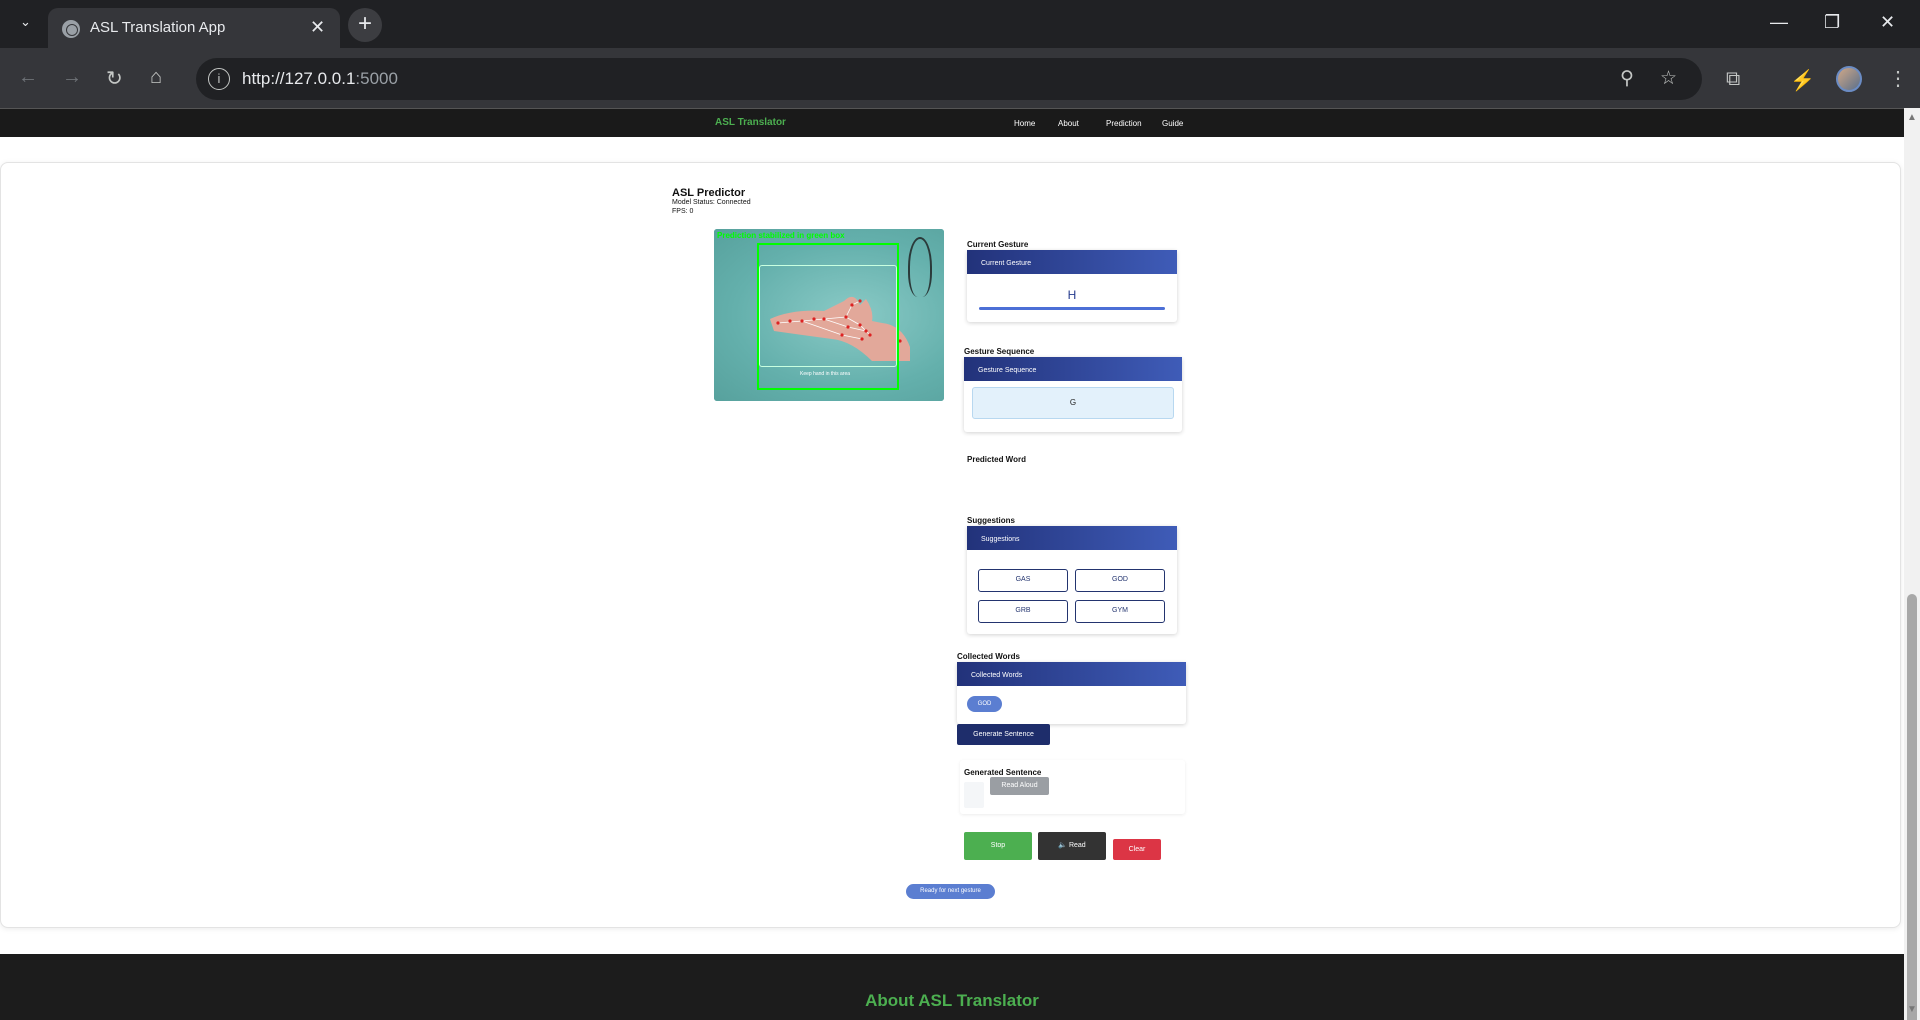  Describe the element at coordinates (1071, 674) in the screenshot. I see `collected-words-header: Collected Words` at that location.